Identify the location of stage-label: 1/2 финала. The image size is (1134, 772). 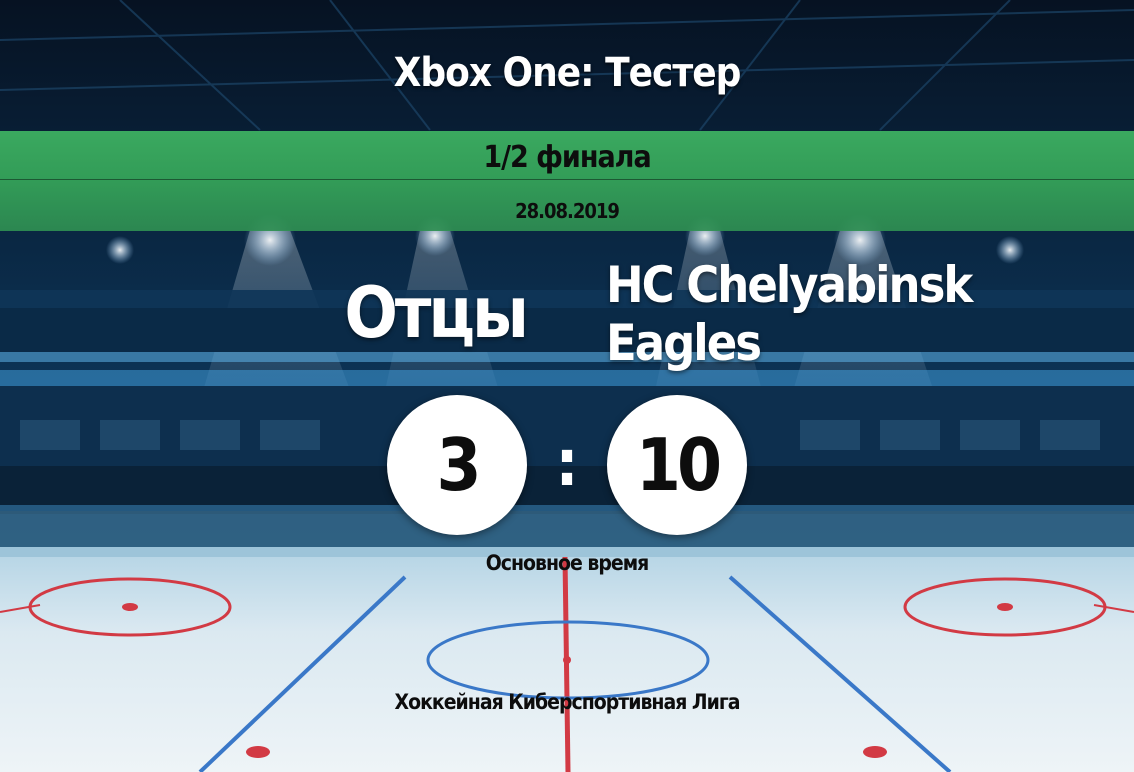
(567, 157).